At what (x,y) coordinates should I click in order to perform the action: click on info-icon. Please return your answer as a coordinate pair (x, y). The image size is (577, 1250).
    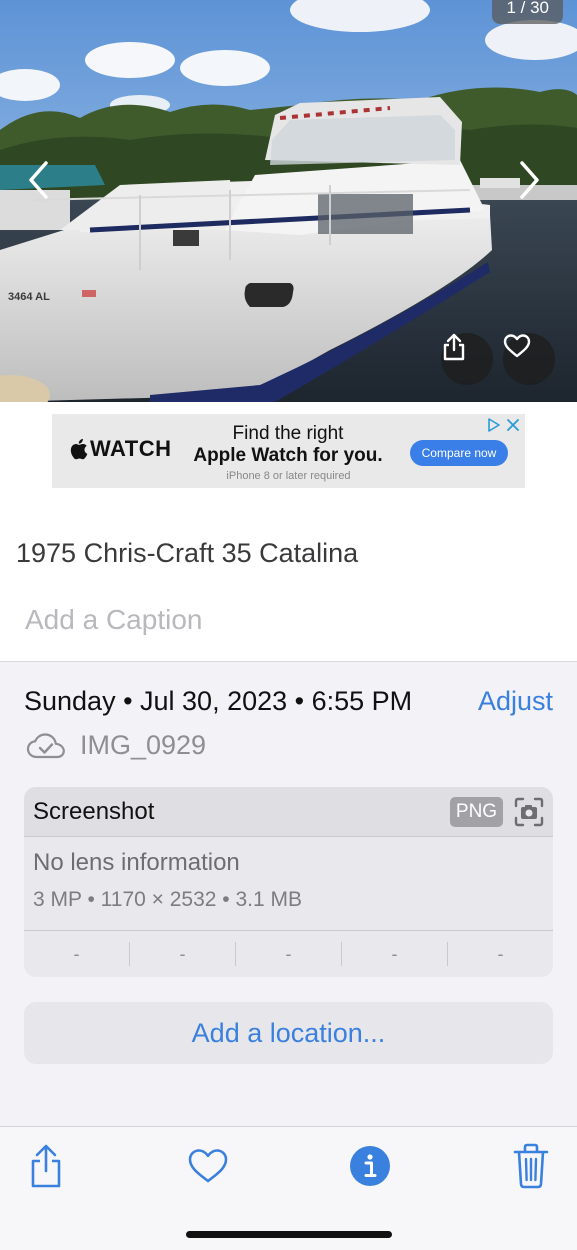
    Looking at the image, I should click on (370, 1166).